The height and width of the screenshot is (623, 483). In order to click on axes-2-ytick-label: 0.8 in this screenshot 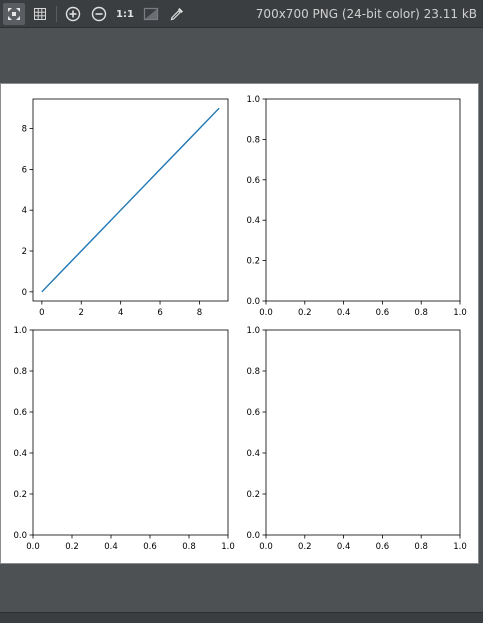, I will do `click(253, 140)`.